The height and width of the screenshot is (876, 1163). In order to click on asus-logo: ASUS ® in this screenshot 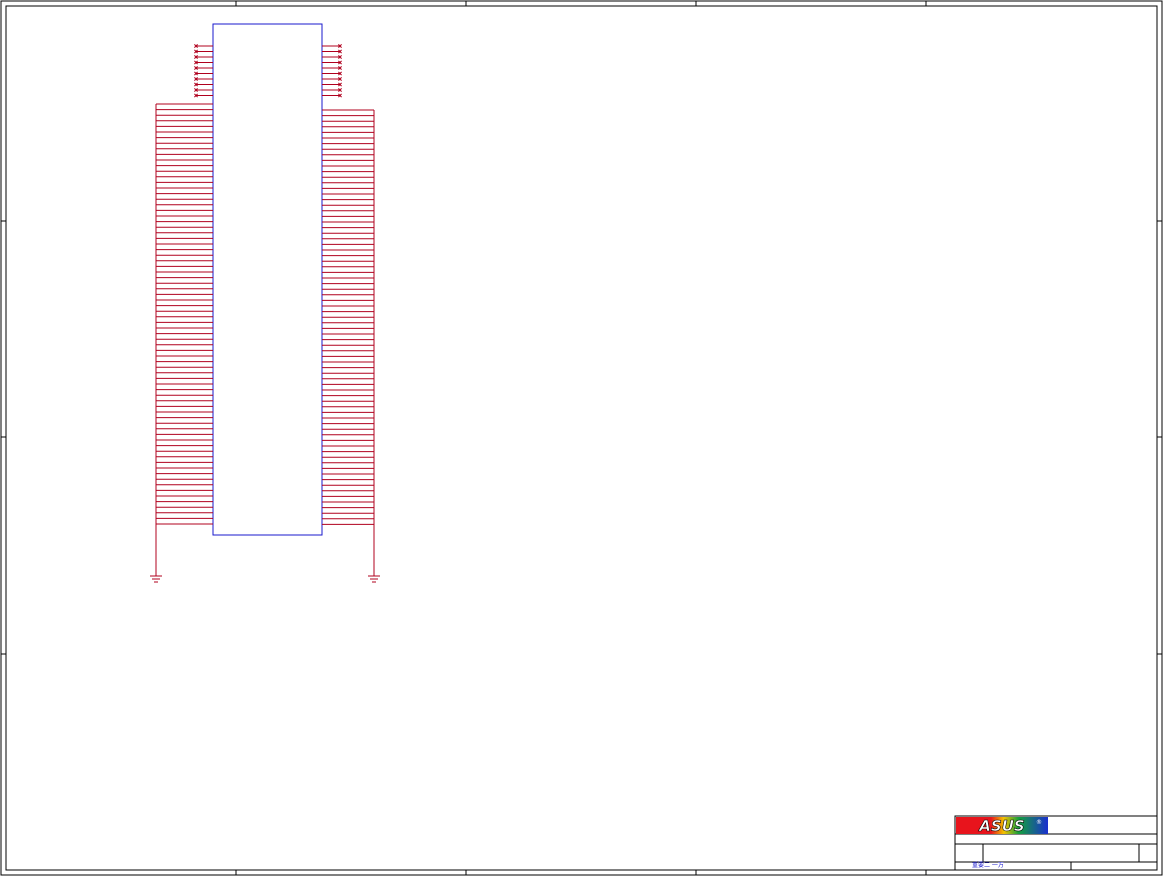, I will do `click(1002, 826)`.